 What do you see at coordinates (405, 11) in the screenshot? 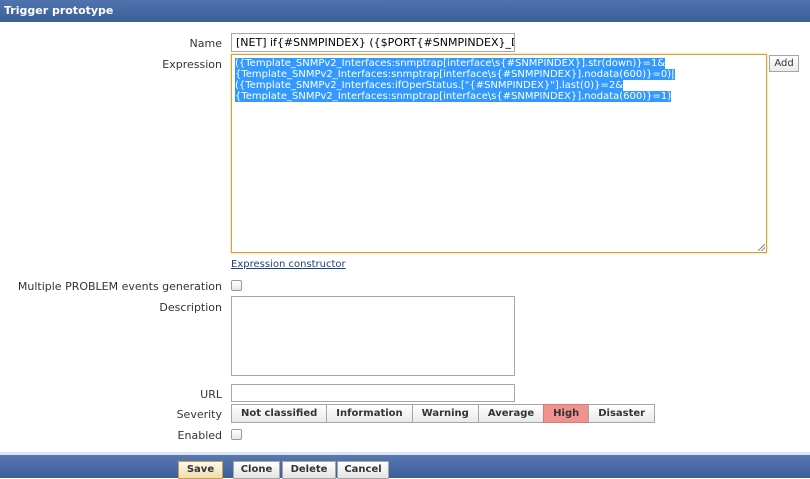
I see `form-title: Trigger prototype` at bounding box center [405, 11].